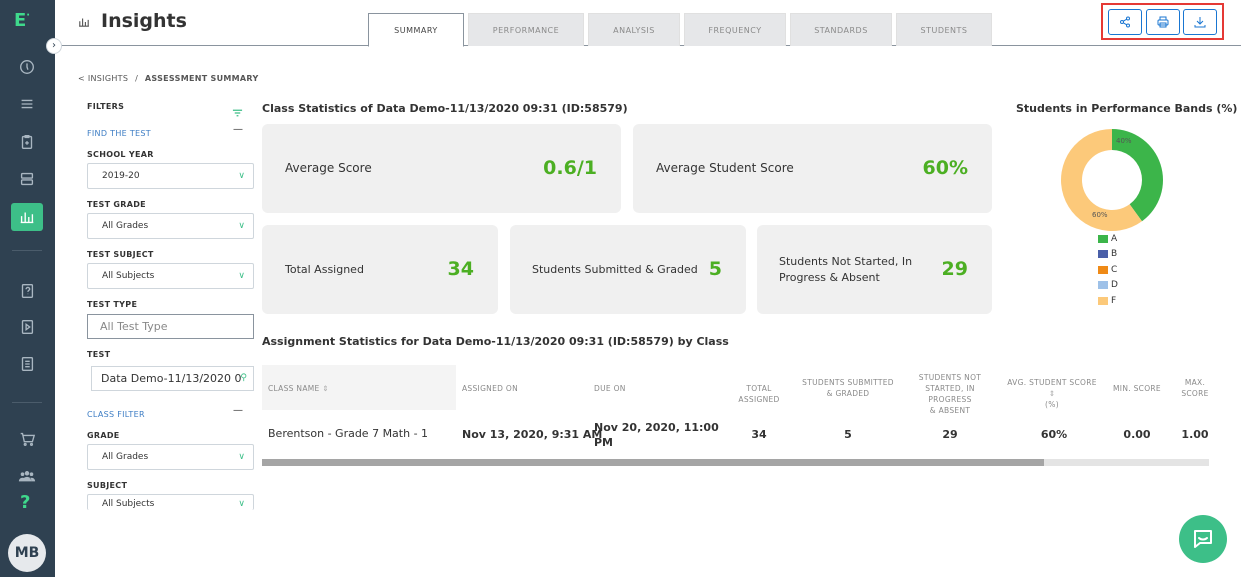 This screenshot has width=1241, height=577. I want to click on legend-label: A, so click(1114, 238).